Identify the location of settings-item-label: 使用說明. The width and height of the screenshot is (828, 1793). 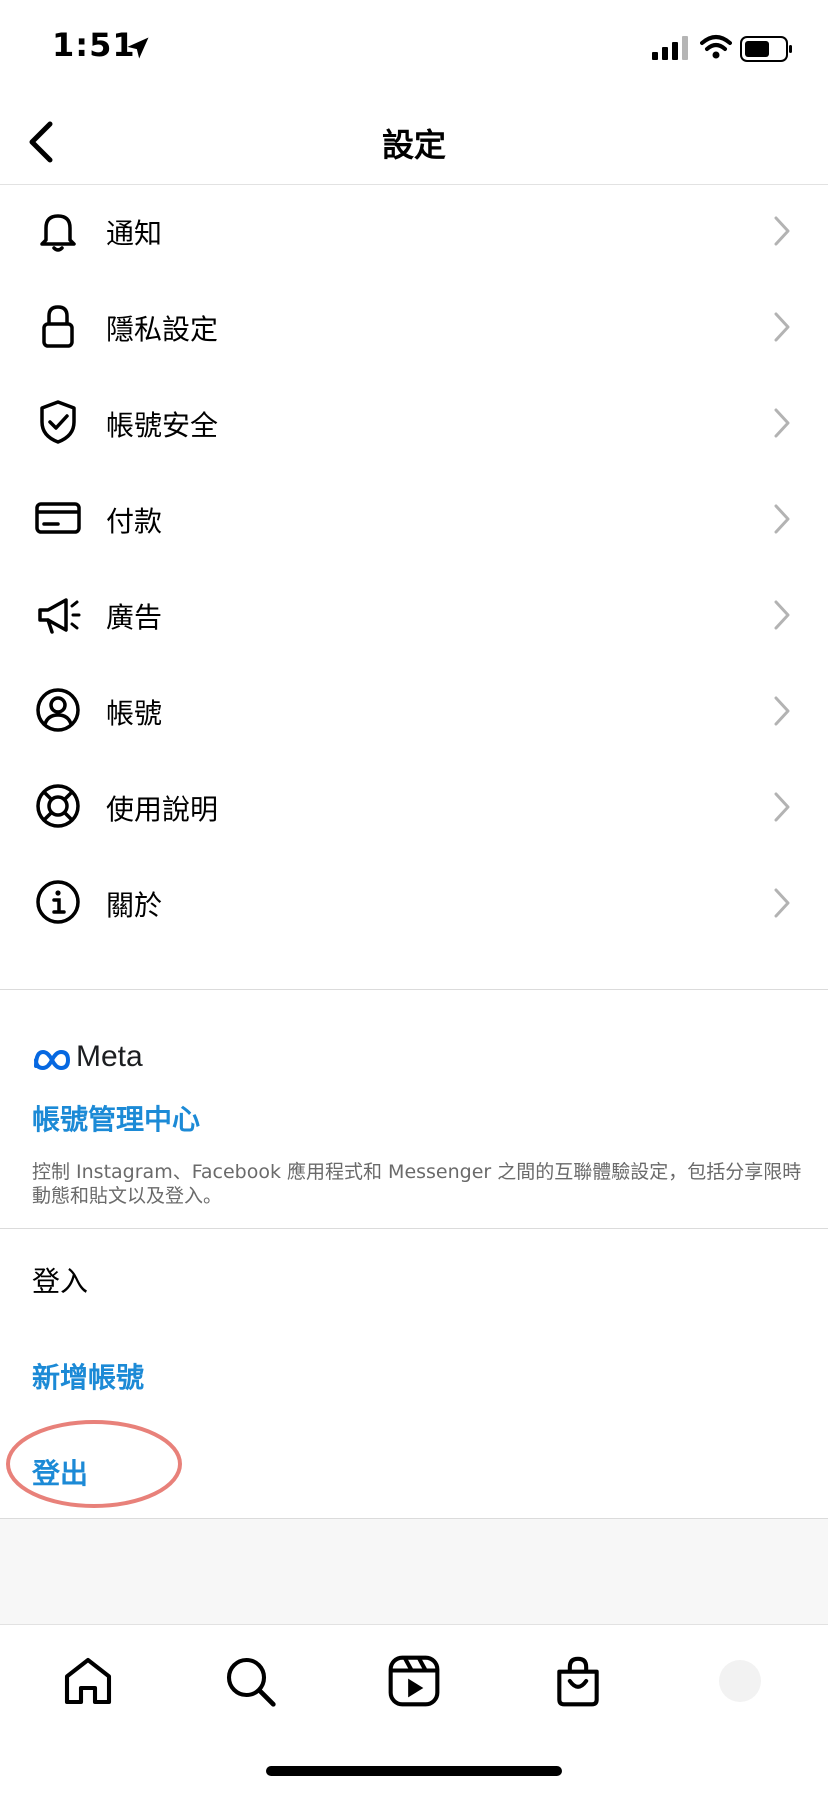
(162, 809).